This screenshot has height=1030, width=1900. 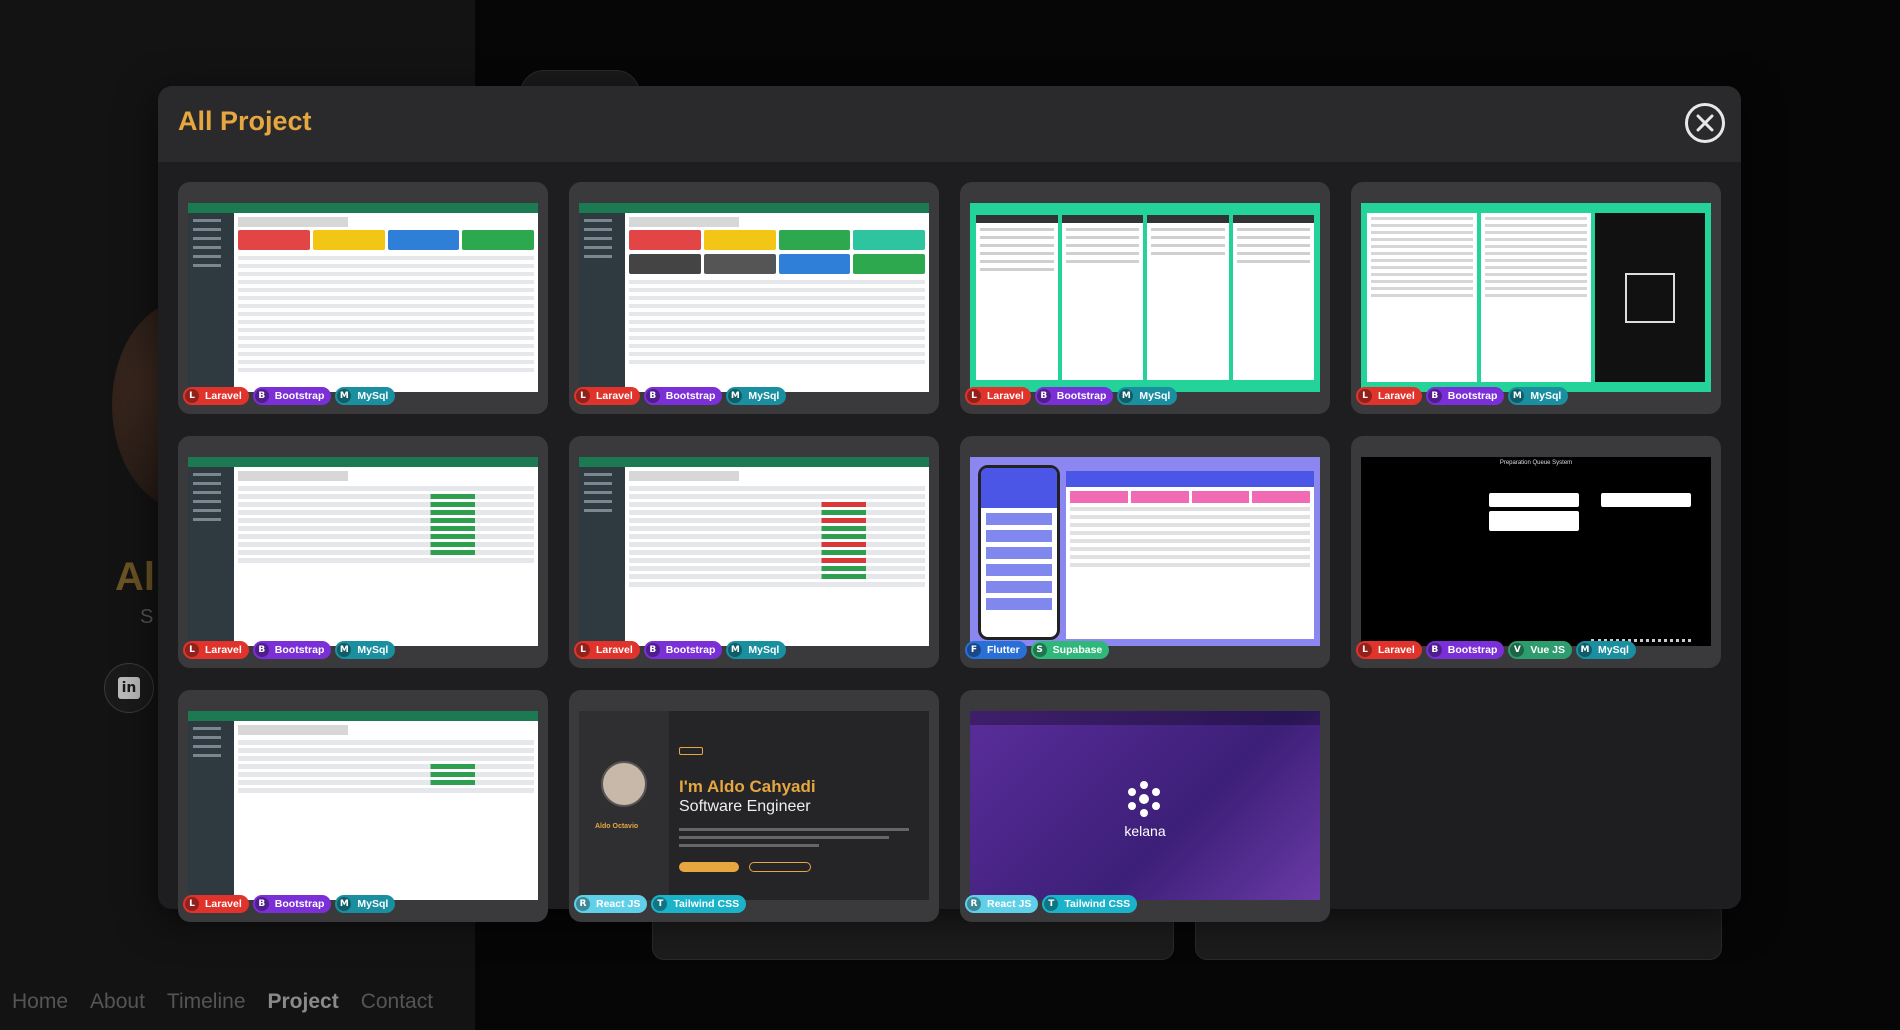 I want to click on vue-icon: V, so click(x=1517, y=650).